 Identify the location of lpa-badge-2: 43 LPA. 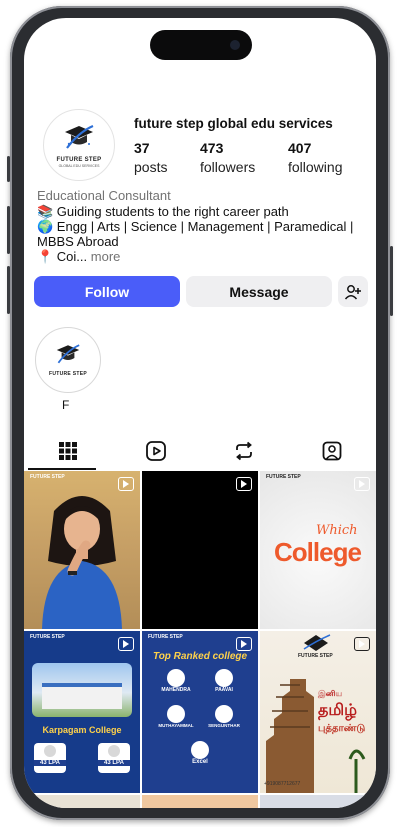
(114, 758).